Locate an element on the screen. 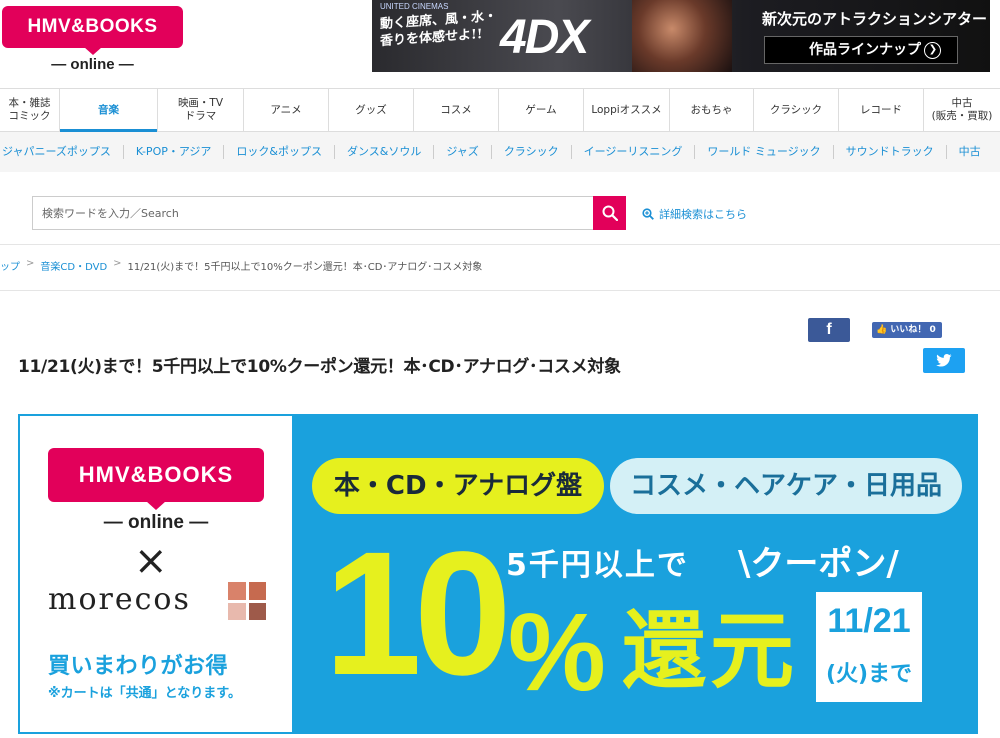 This screenshot has width=1000, height=738. category-goods: グッズ is located at coordinates (371, 110).